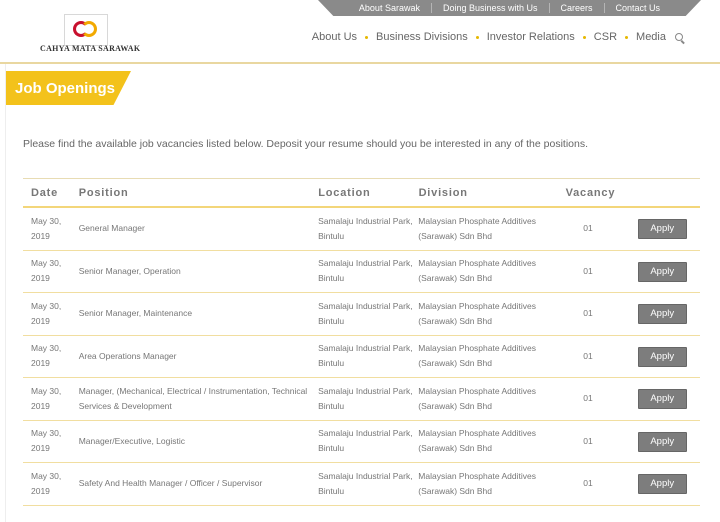 The height and width of the screenshot is (522, 720). What do you see at coordinates (489, 8) in the screenshot?
I see `topbar-link-doing-business: Doing Business with Us` at bounding box center [489, 8].